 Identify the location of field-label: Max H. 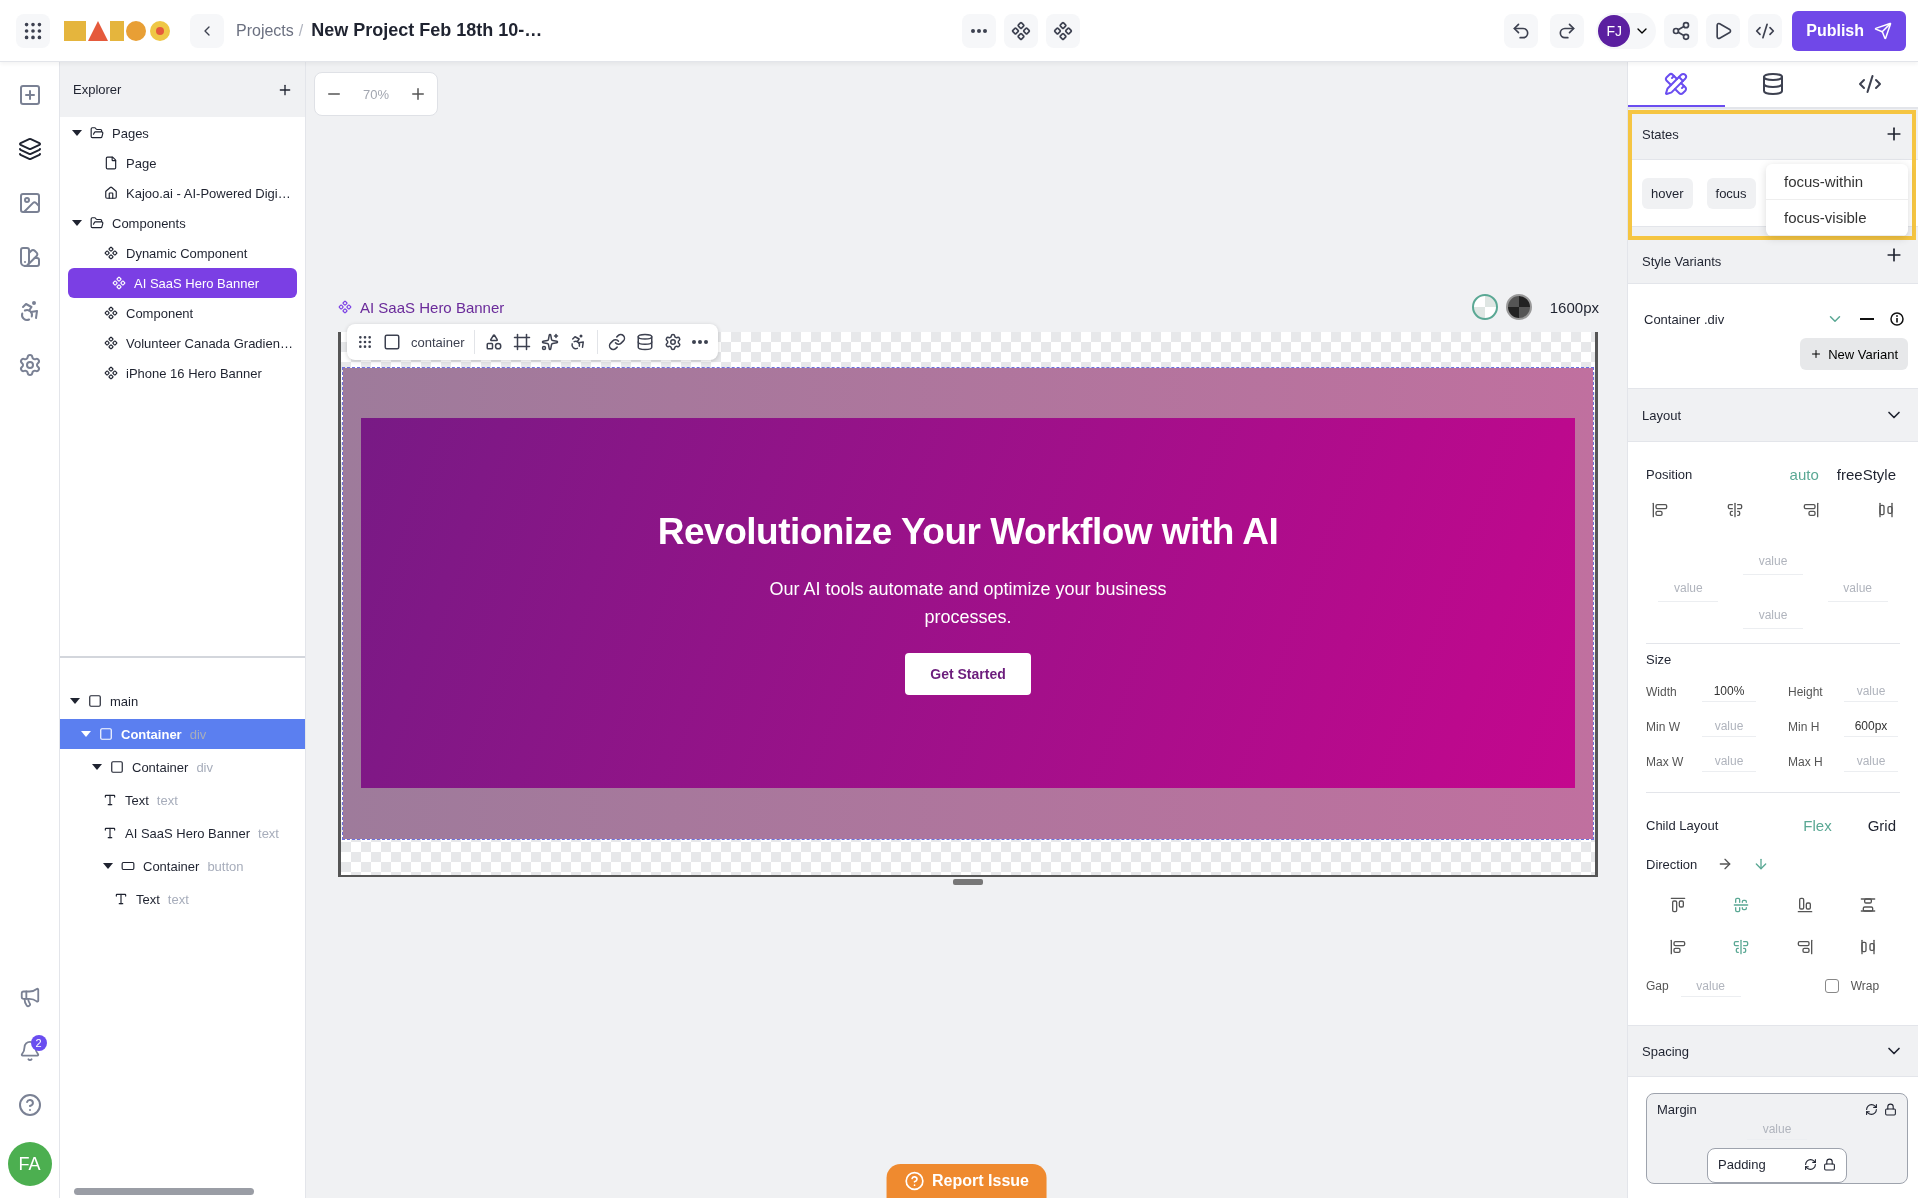
(1806, 761).